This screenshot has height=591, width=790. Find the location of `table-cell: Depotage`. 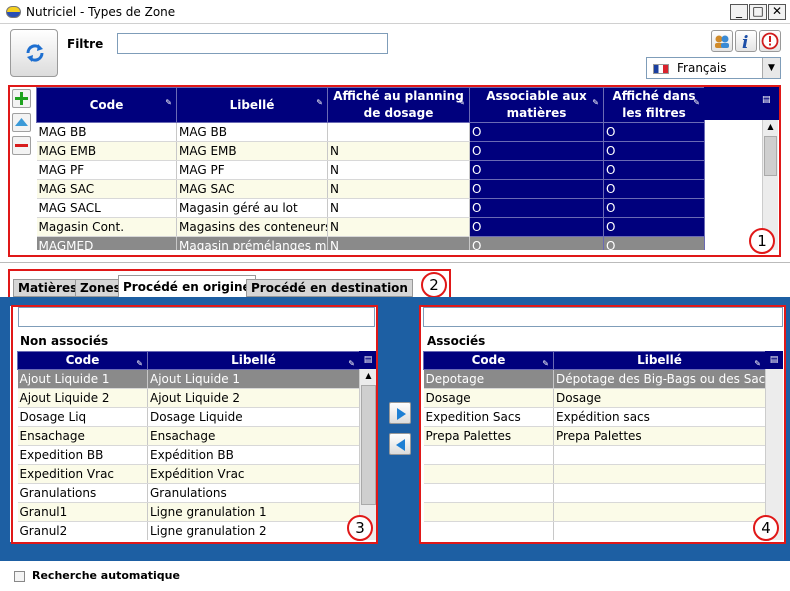

table-cell: Depotage is located at coordinates (488, 379).